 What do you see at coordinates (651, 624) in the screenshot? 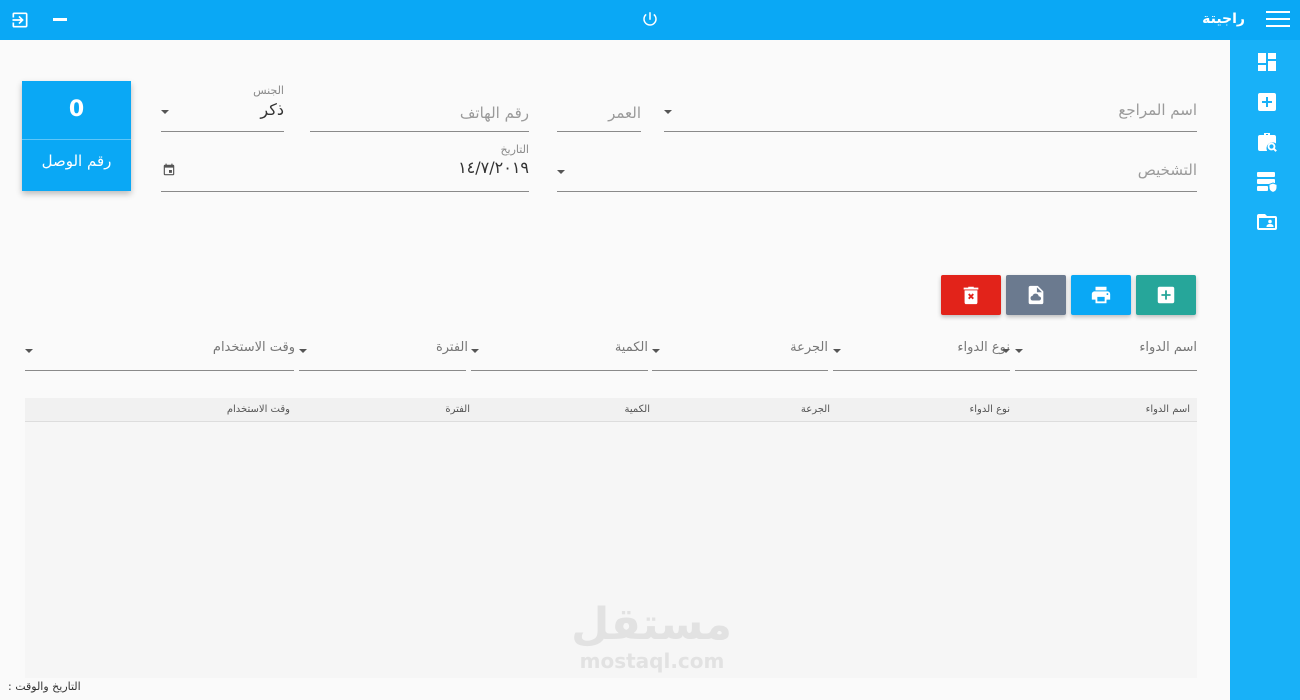
I see `watermark-arabic: مستقل` at bounding box center [651, 624].